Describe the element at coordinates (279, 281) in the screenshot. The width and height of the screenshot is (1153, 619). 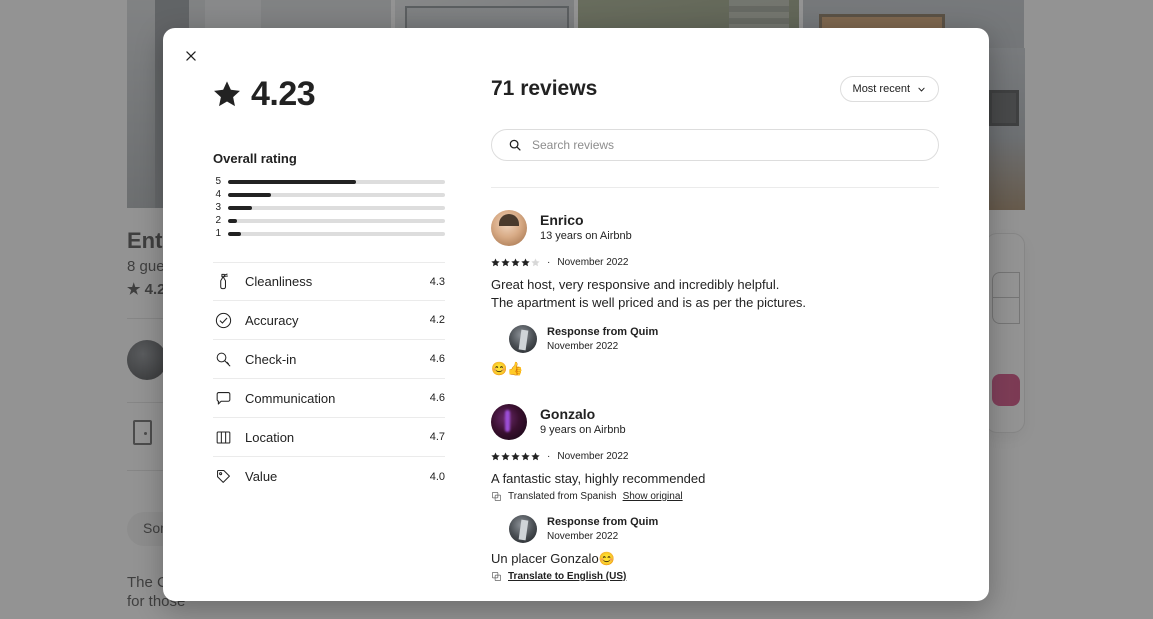
I see `category-label: Cleanliness` at that location.